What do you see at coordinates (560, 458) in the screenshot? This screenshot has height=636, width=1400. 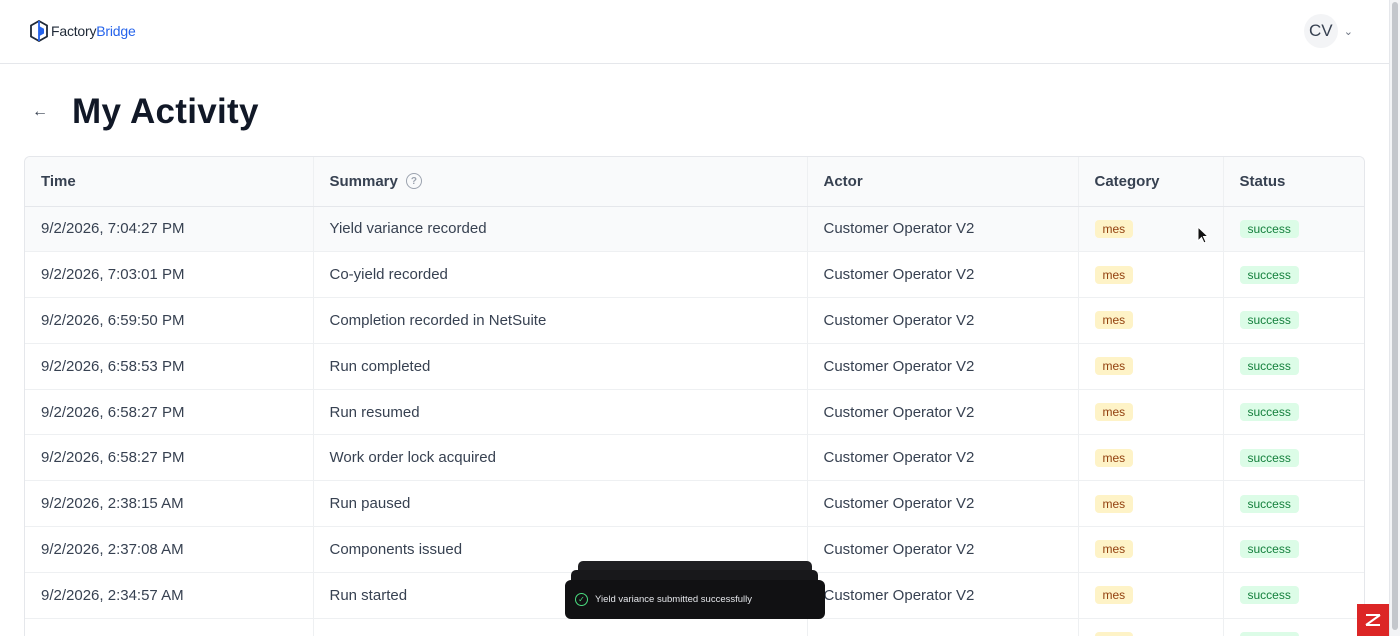 I see `cell-summary: Work order lock acquired` at bounding box center [560, 458].